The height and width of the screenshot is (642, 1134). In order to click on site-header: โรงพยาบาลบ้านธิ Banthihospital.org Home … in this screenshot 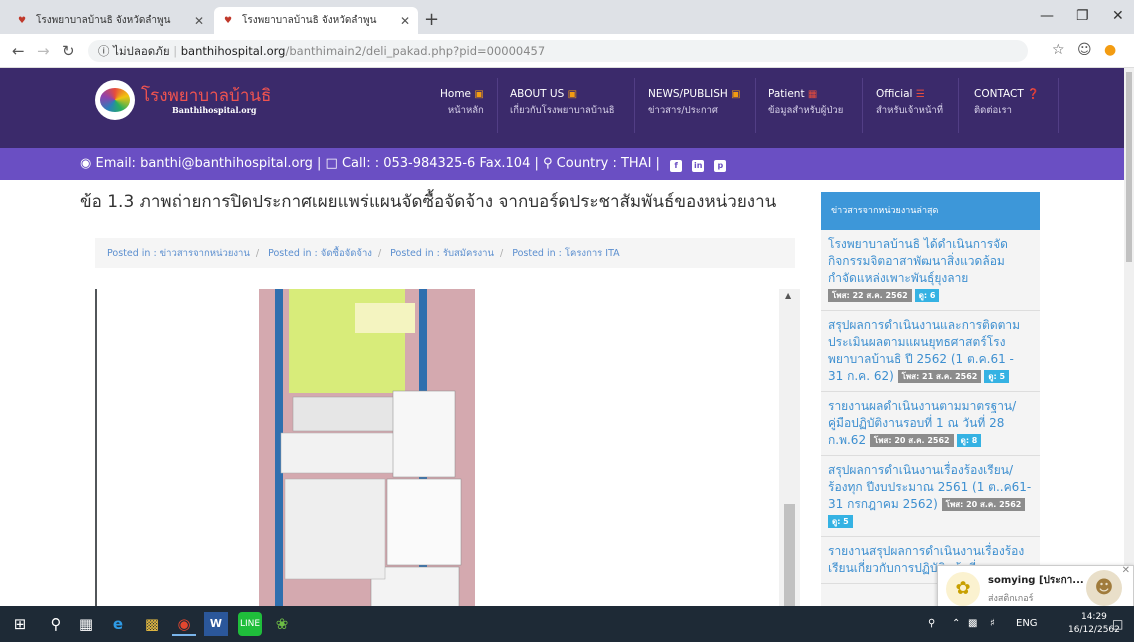, I will do `click(562, 108)`.